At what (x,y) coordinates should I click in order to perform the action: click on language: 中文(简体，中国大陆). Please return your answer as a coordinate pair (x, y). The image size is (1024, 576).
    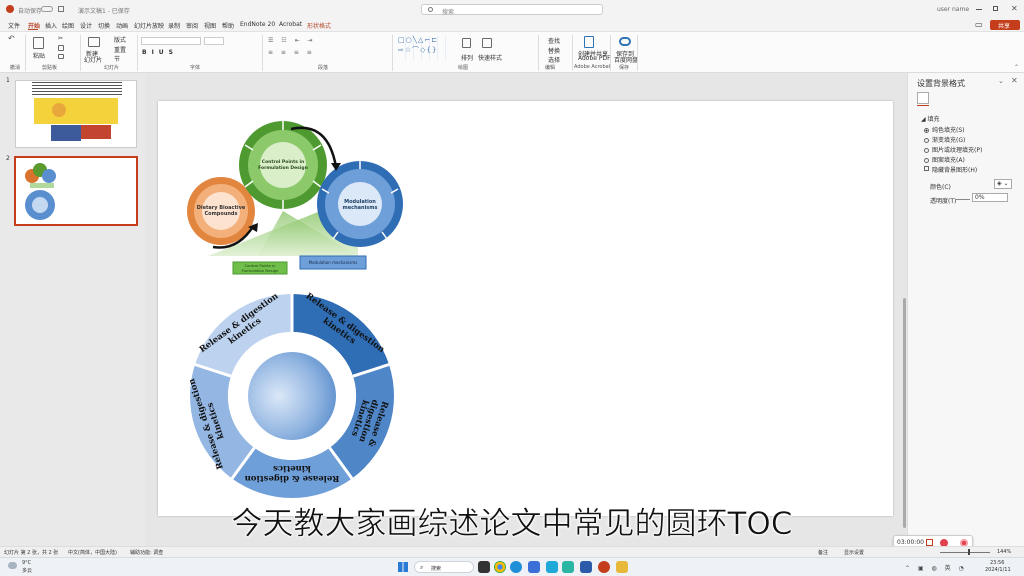
    Looking at the image, I should click on (92, 552).